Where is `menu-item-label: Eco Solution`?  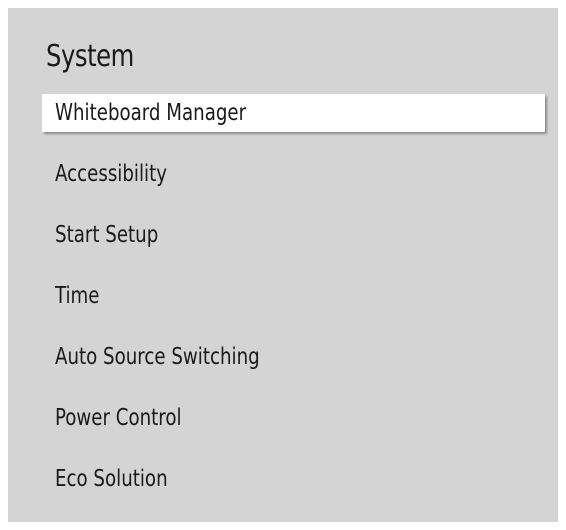
menu-item-label: Eco Solution is located at coordinates (111, 479).